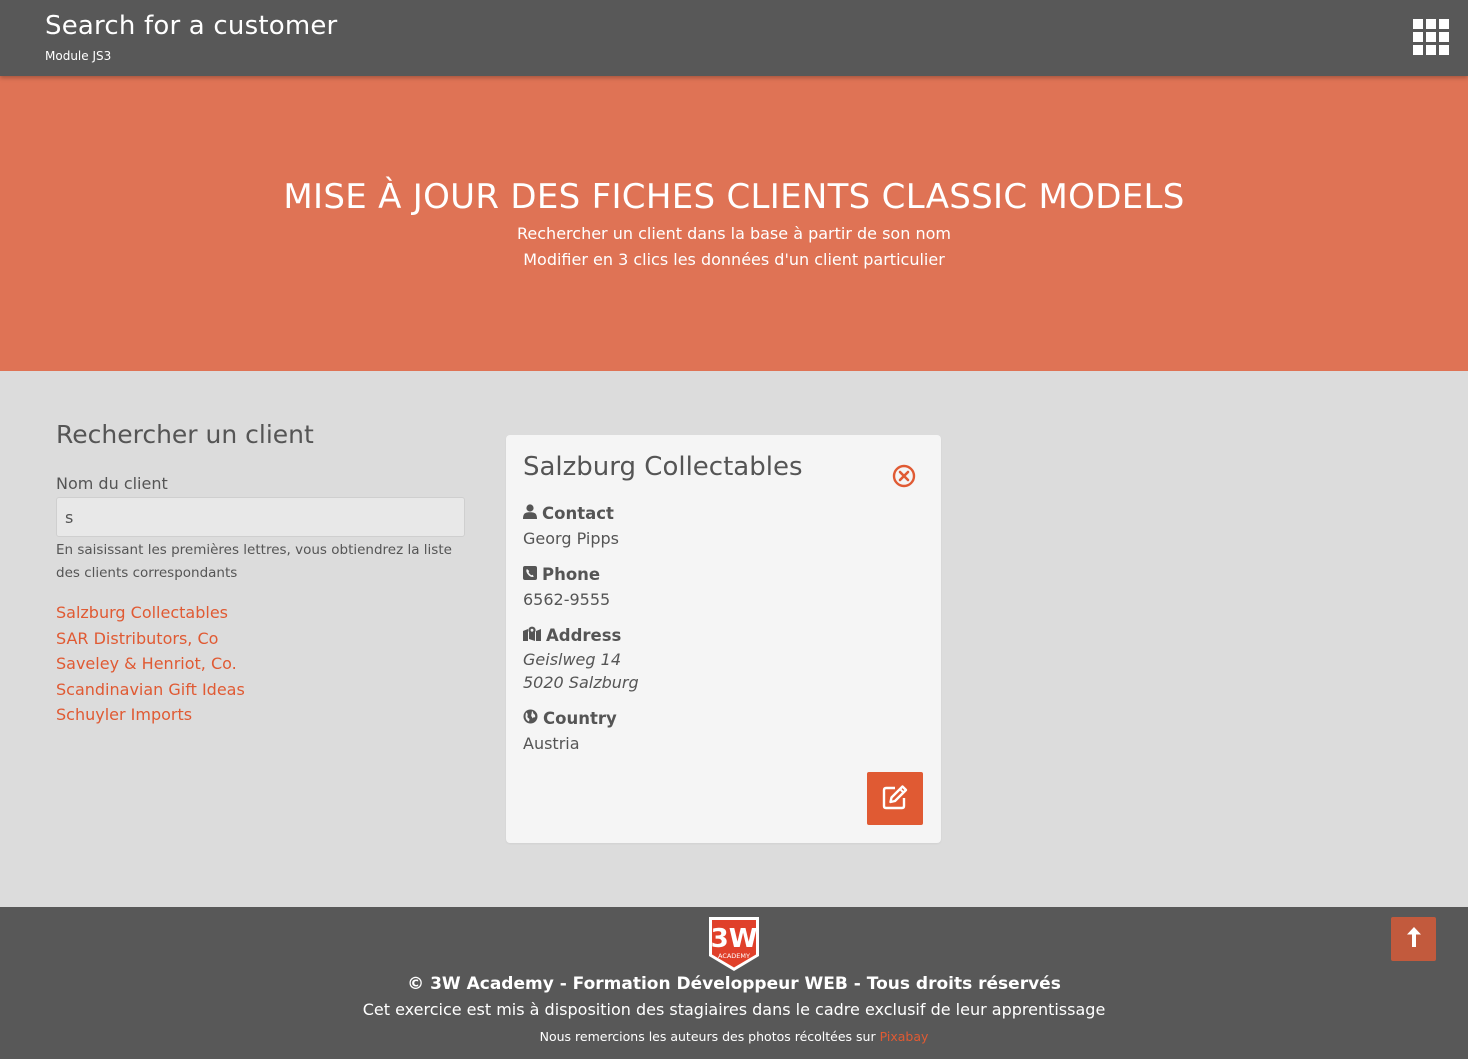 This screenshot has height=1059, width=1468. What do you see at coordinates (530, 574) in the screenshot?
I see `phone-icon` at bounding box center [530, 574].